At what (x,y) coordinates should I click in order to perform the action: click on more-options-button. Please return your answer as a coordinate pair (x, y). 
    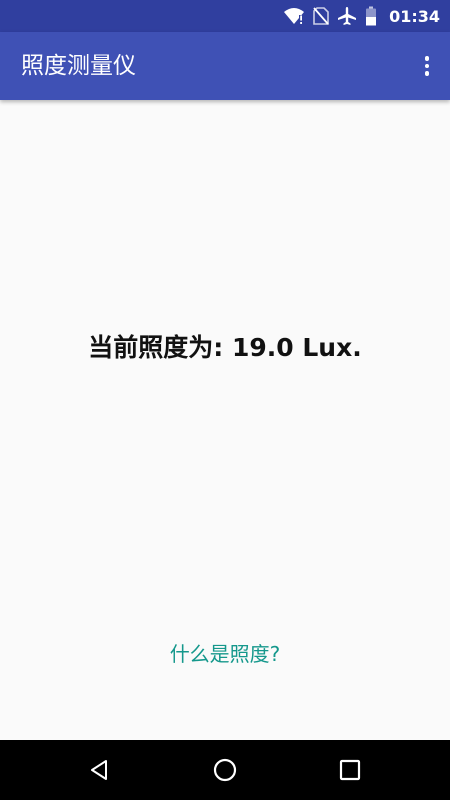
    Looking at the image, I should click on (427, 66).